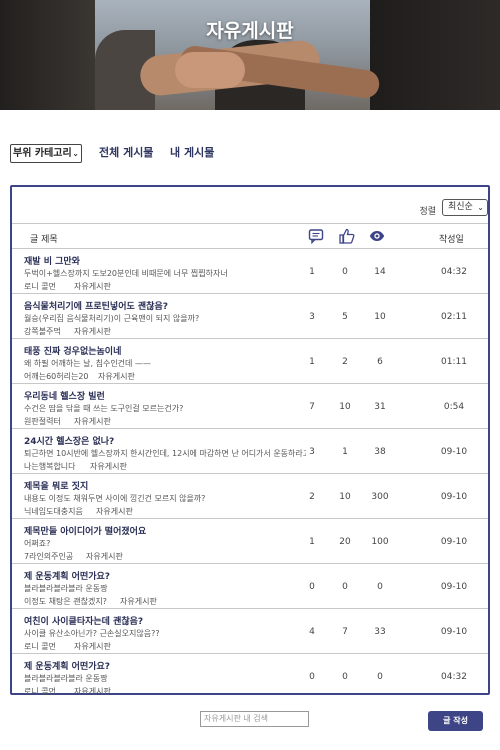 The height and width of the screenshot is (750, 500). Describe the element at coordinates (380, 317) in the screenshot. I see `view-count: 10` at that location.